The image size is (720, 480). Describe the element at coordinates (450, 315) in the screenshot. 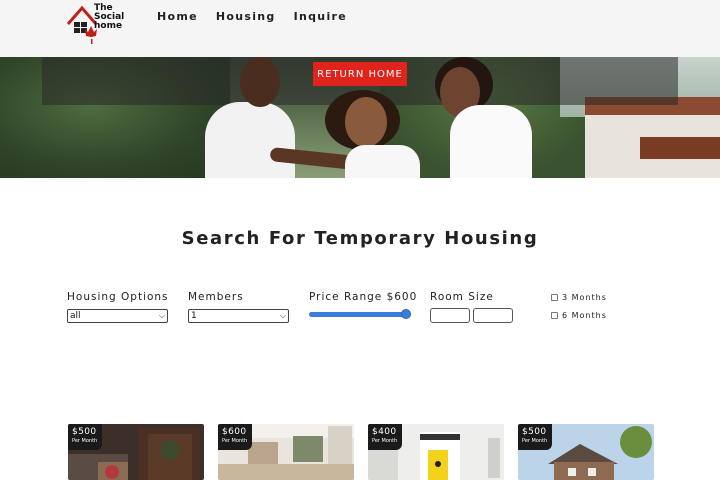

I see `room-size-min-input` at that location.